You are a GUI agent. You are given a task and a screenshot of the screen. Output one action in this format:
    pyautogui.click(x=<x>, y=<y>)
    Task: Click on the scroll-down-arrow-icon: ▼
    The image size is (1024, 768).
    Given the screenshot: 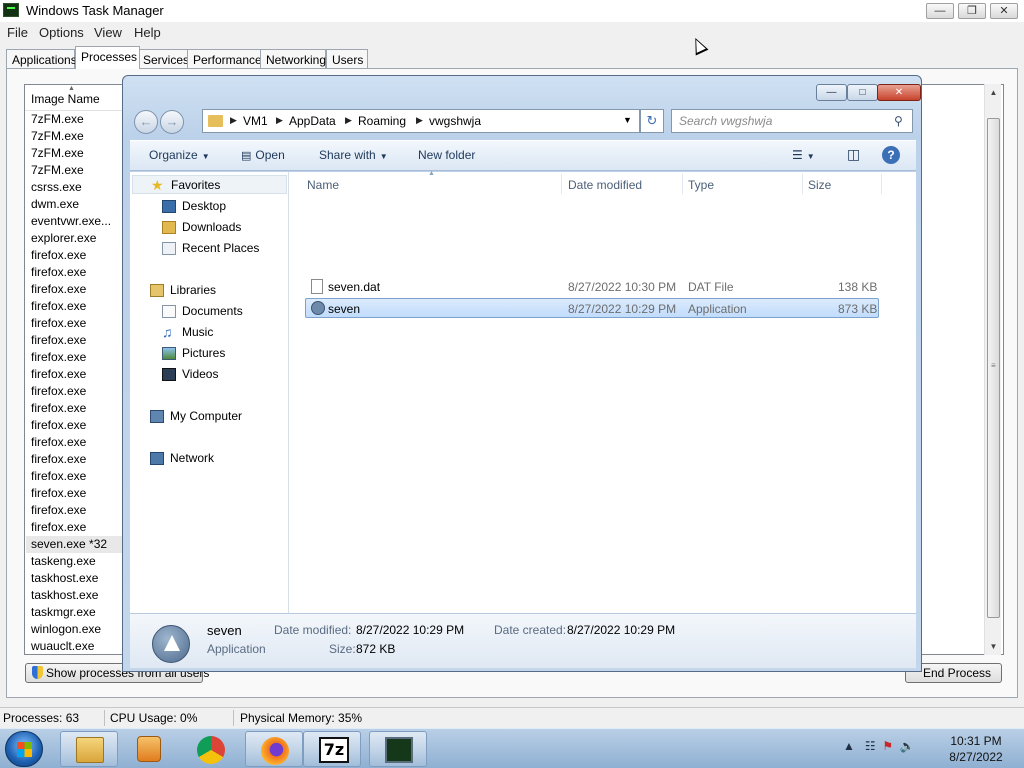 What is the action you would take?
    pyautogui.click(x=993, y=646)
    